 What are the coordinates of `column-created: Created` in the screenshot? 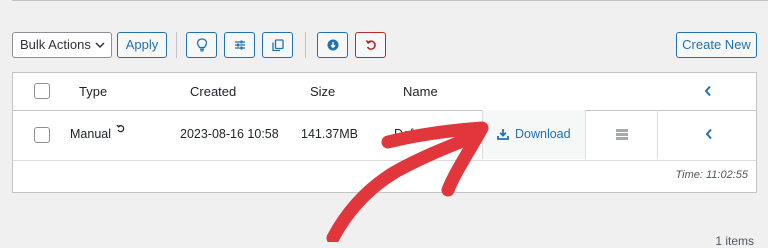 It's located at (213, 91).